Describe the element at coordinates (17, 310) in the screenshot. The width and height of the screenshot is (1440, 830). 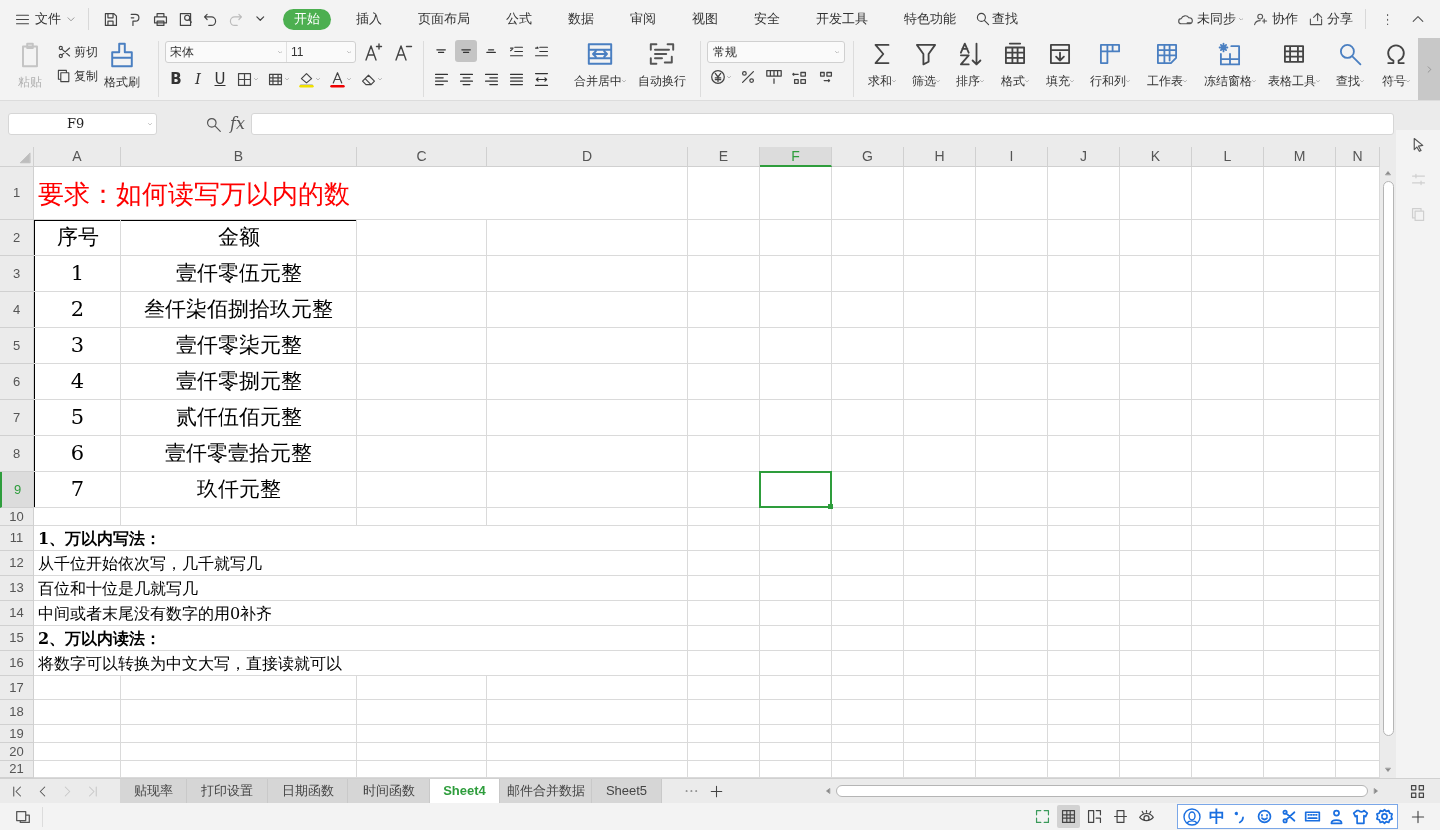
I see `row-header: 4` at that location.